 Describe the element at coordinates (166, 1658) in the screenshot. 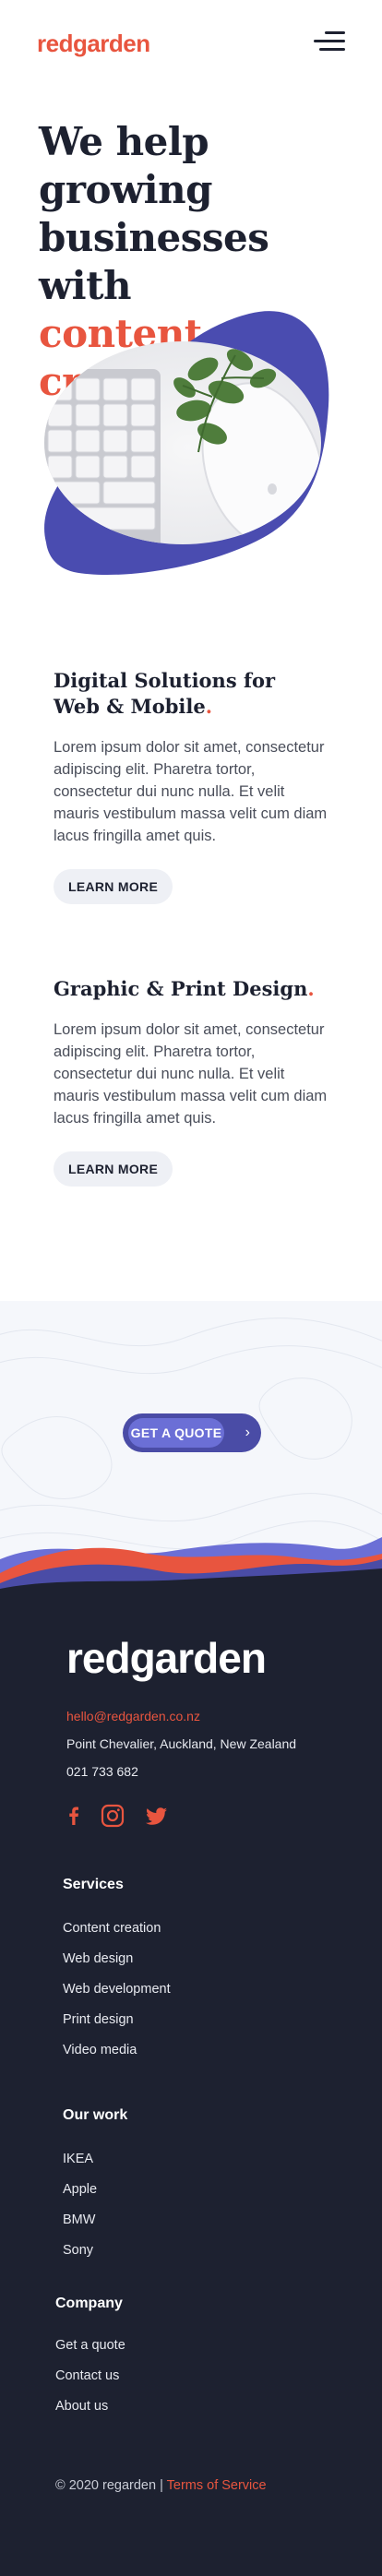

I see `footer-logo: redgarden` at that location.